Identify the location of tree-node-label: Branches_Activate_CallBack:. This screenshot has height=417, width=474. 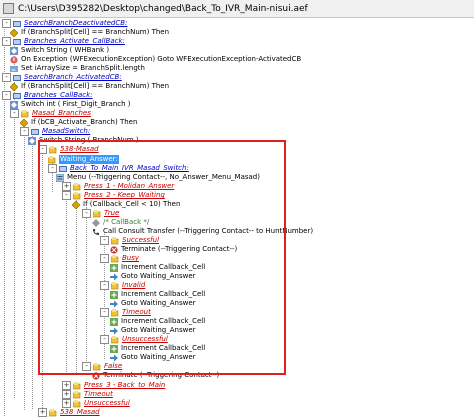
(74, 41).